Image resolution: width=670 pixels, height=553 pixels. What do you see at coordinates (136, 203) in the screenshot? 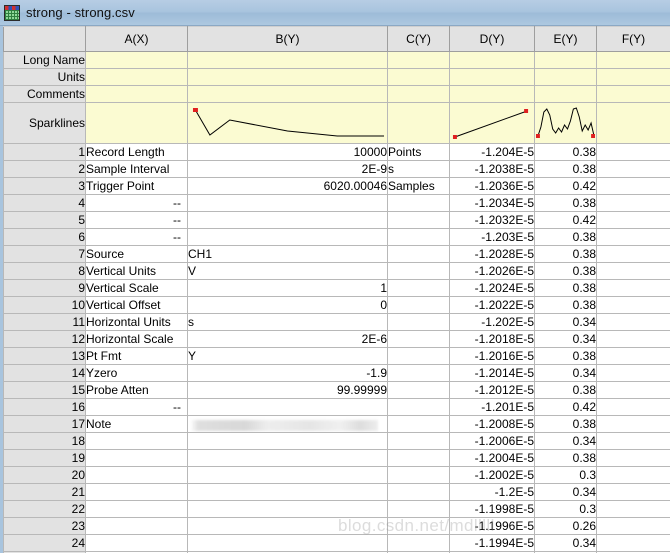
I see `cell-a4: --` at bounding box center [136, 203].